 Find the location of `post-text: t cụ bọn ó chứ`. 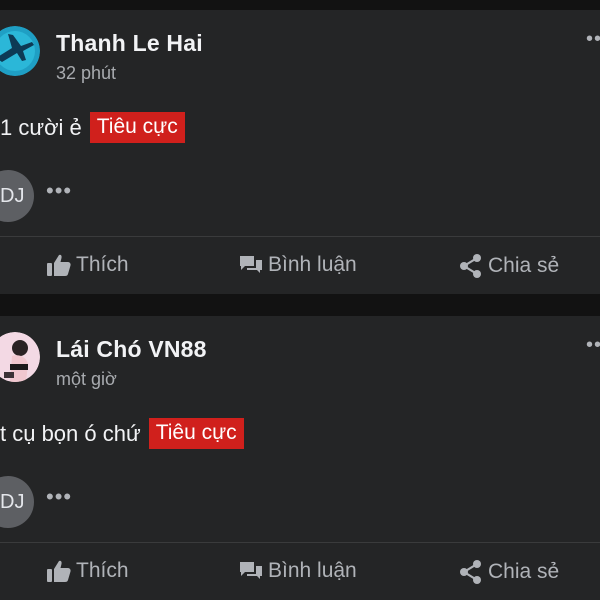

post-text: t cụ bọn ó chứ is located at coordinates (70, 433).